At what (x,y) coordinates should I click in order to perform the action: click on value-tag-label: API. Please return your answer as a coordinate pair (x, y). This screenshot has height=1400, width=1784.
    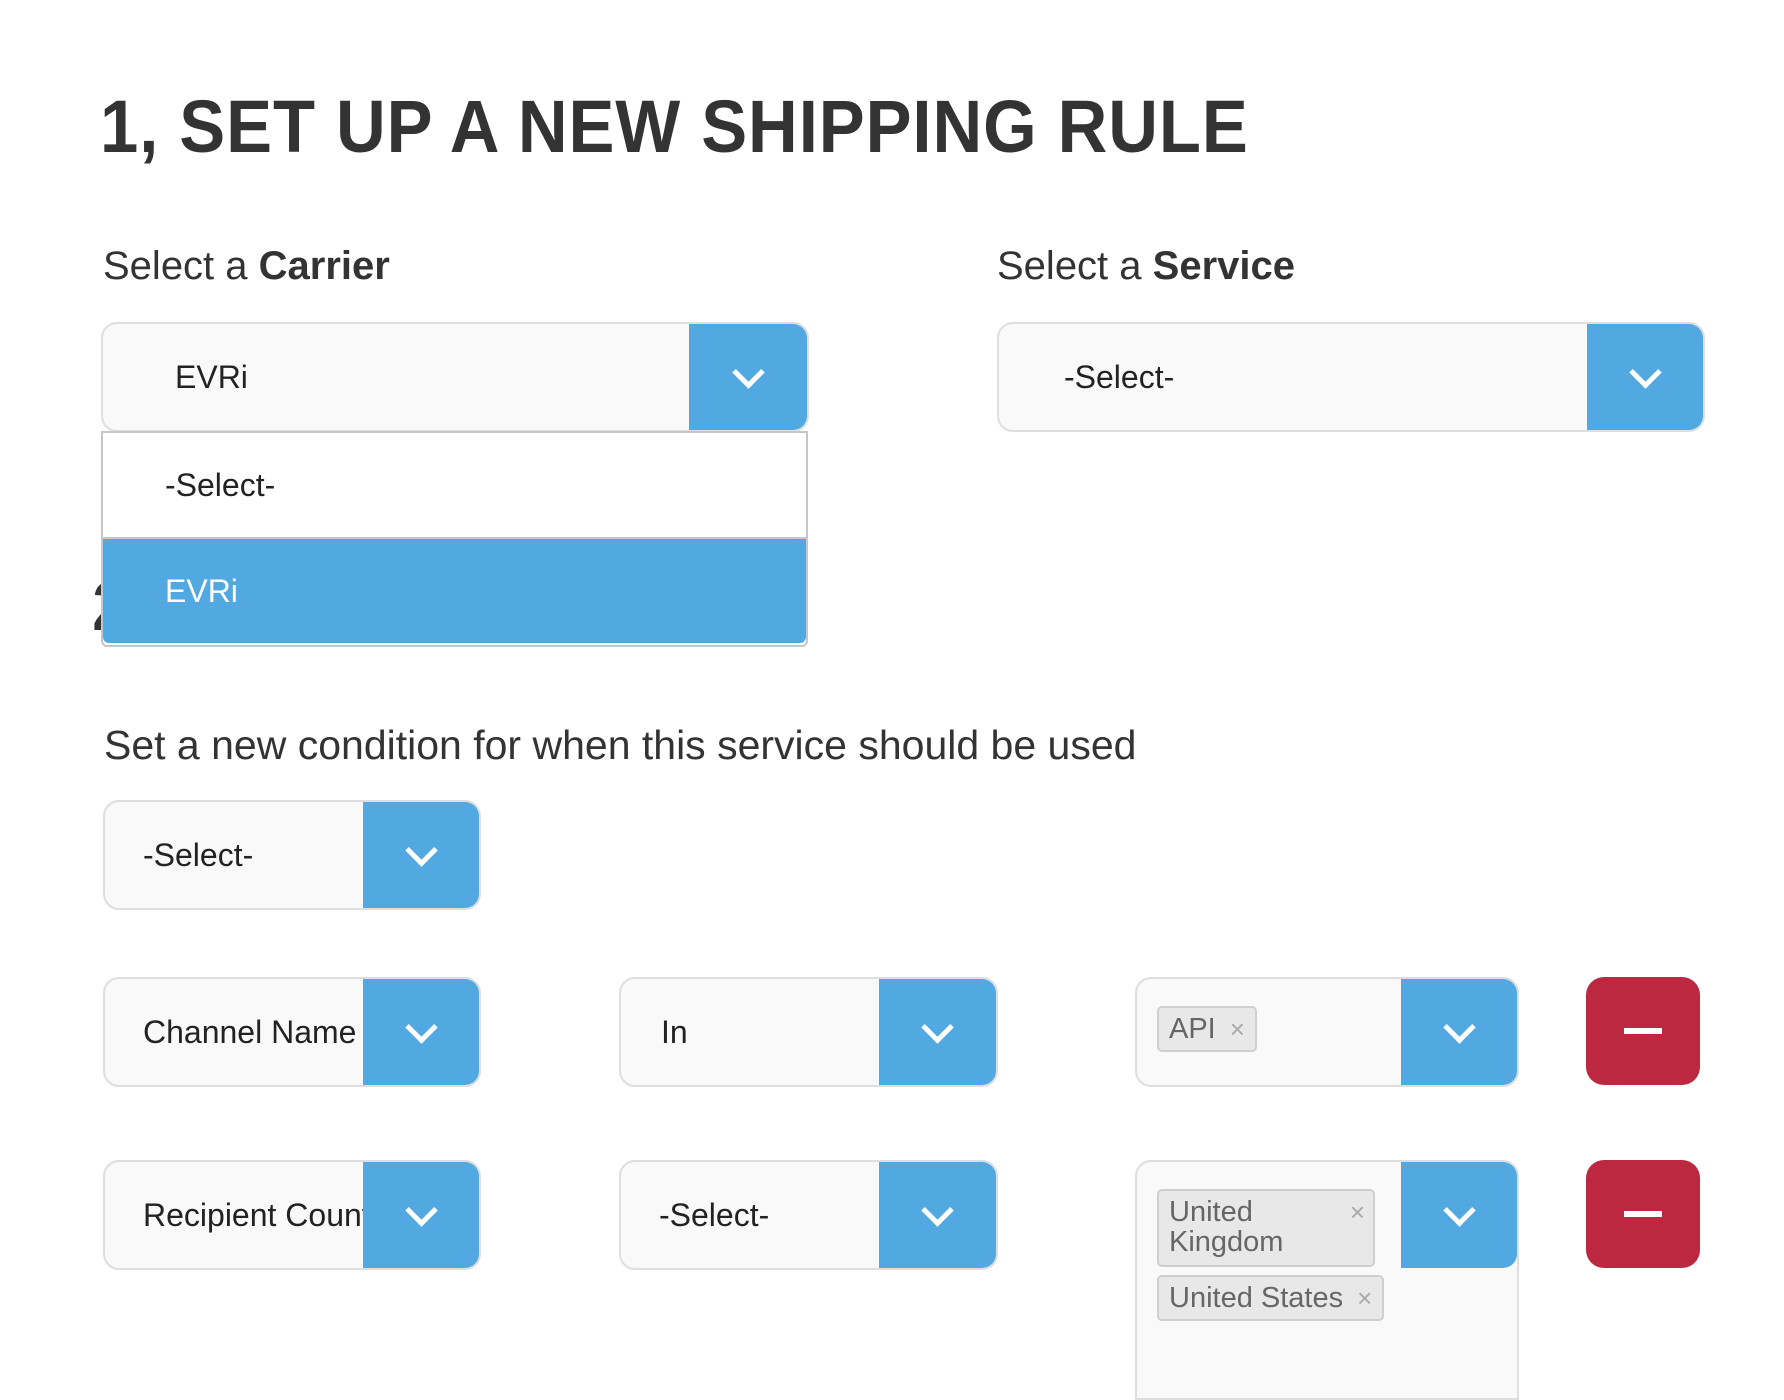
    Looking at the image, I should click on (1192, 1029).